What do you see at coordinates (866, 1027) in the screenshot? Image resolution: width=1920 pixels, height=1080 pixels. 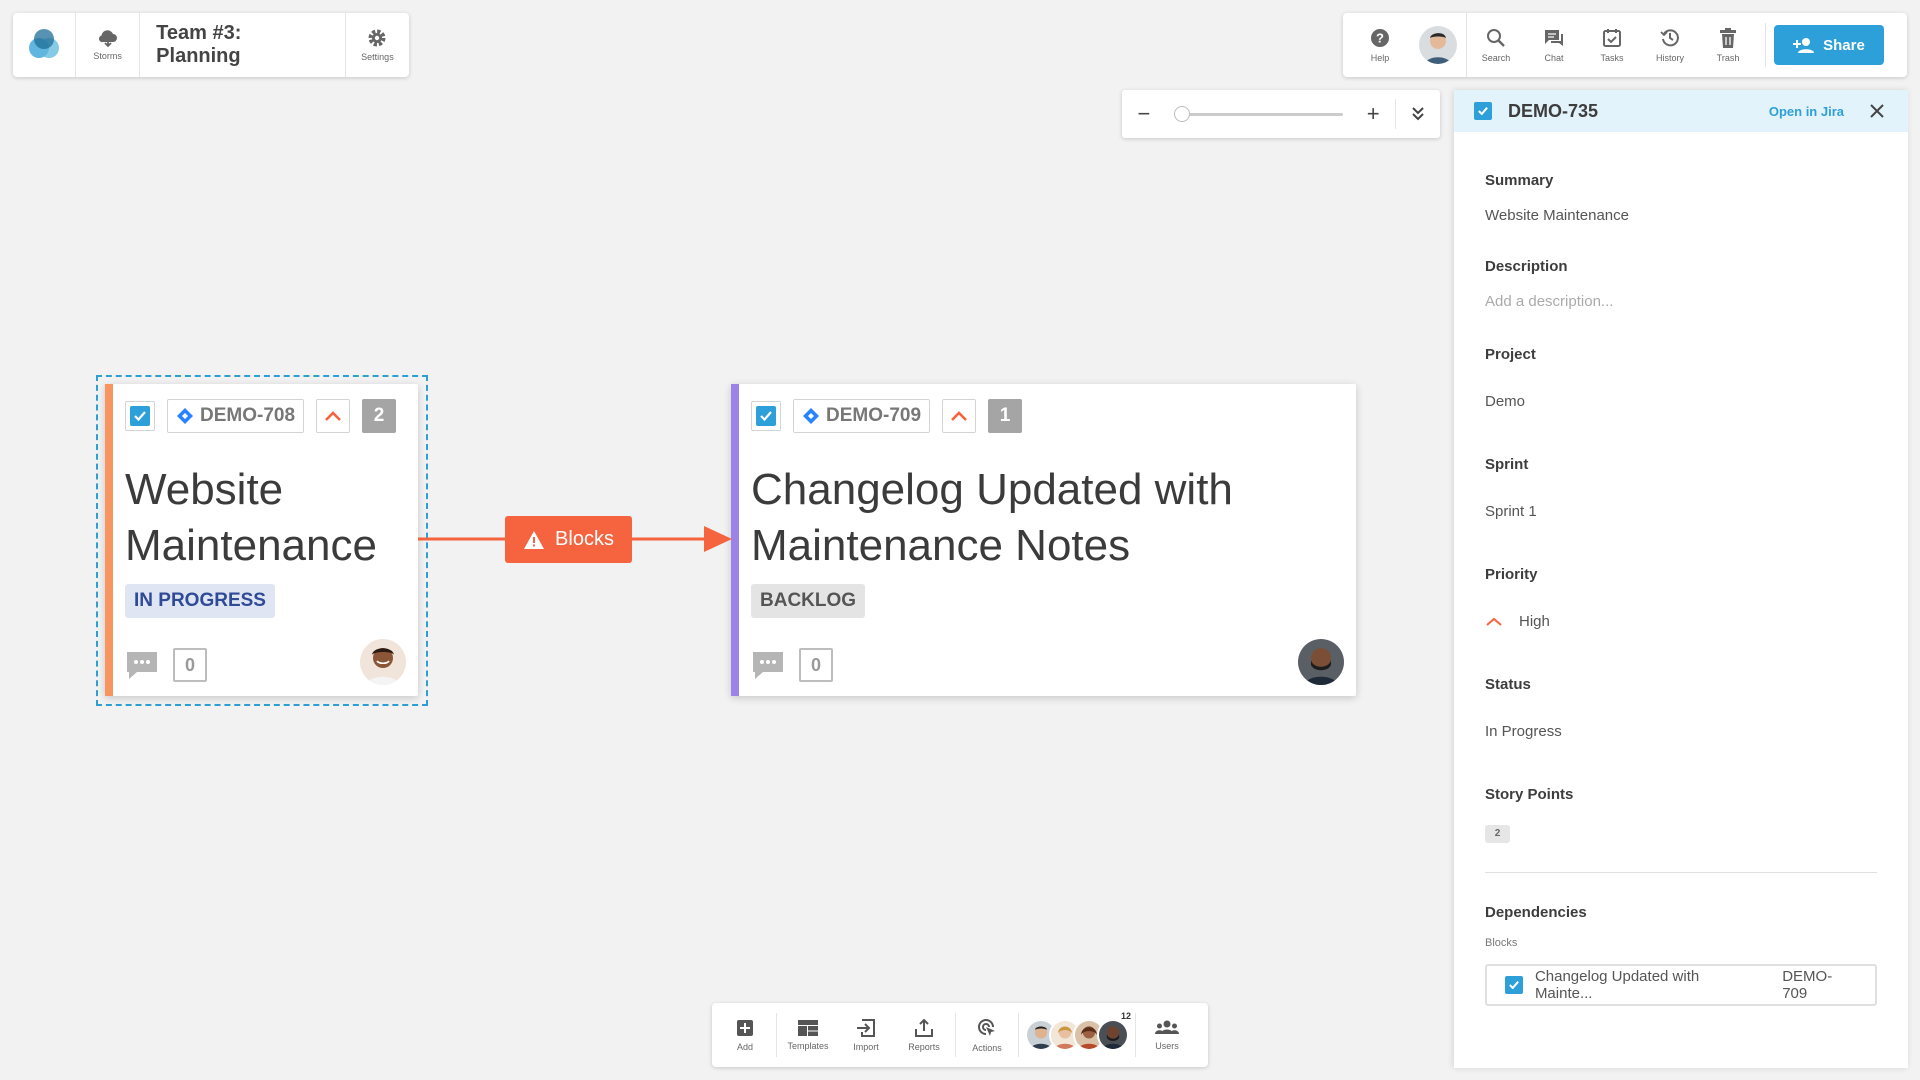 I see `import-icon` at bounding box center [866, 1027].